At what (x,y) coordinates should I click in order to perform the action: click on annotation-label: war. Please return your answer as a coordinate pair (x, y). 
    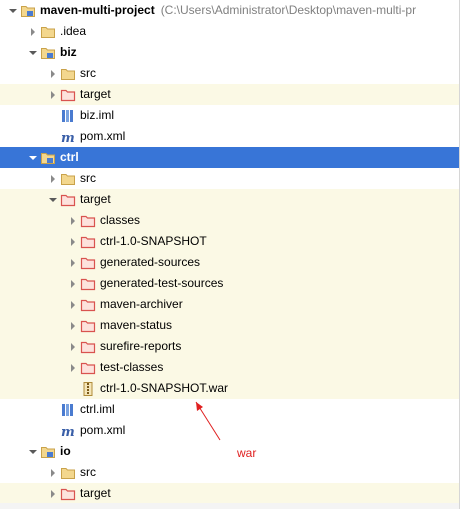
    Looking at the image, I should click on (247, 453).